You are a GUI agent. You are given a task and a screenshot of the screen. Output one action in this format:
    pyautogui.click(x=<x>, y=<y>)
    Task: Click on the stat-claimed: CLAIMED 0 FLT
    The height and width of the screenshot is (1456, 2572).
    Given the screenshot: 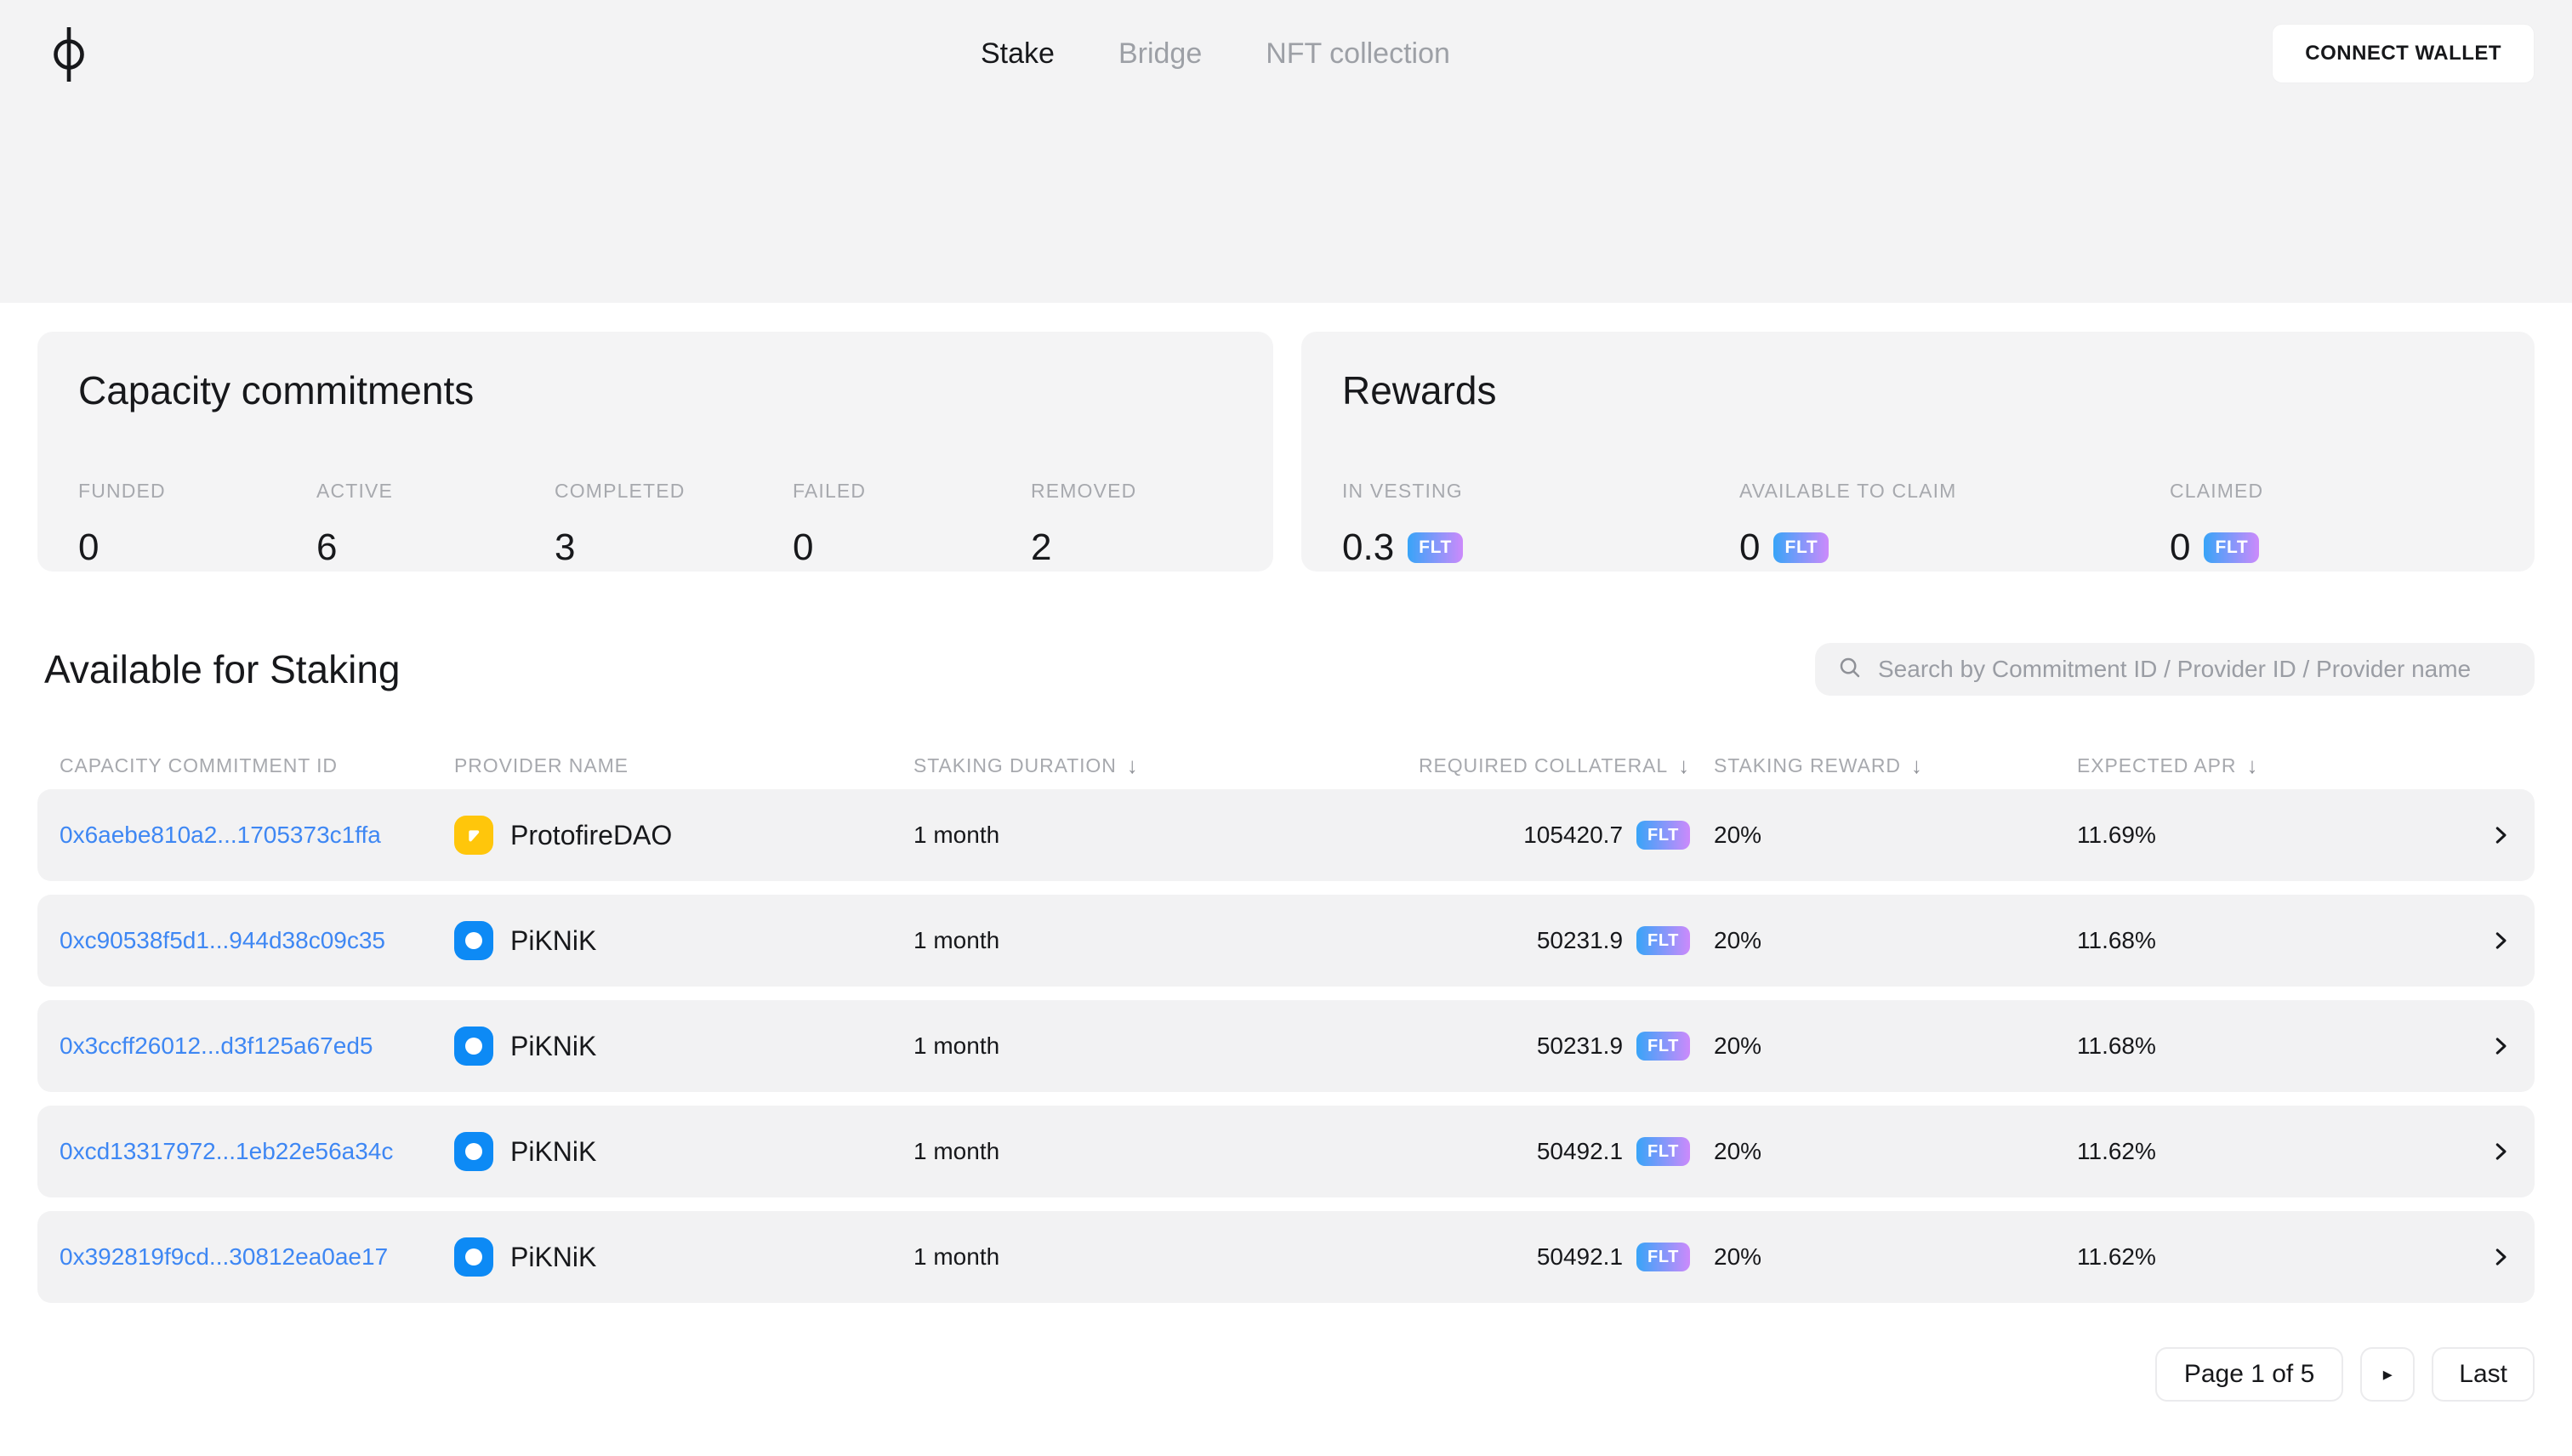 What is the action you would take?
    pyautogui.click(x=2332, y=524)
    